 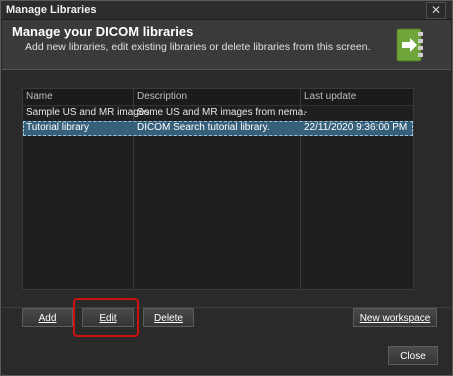 I want to click on book-arrow-icon, so click(x=409, y=45).